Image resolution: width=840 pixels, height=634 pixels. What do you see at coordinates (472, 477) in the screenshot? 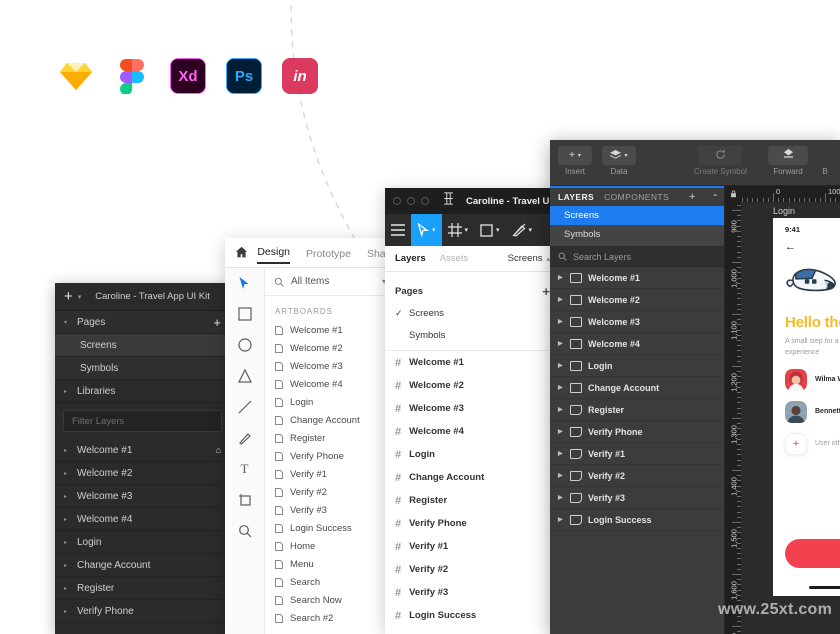
I see `figma-layer-row: # Change Account` at bounding box center [472, 477].